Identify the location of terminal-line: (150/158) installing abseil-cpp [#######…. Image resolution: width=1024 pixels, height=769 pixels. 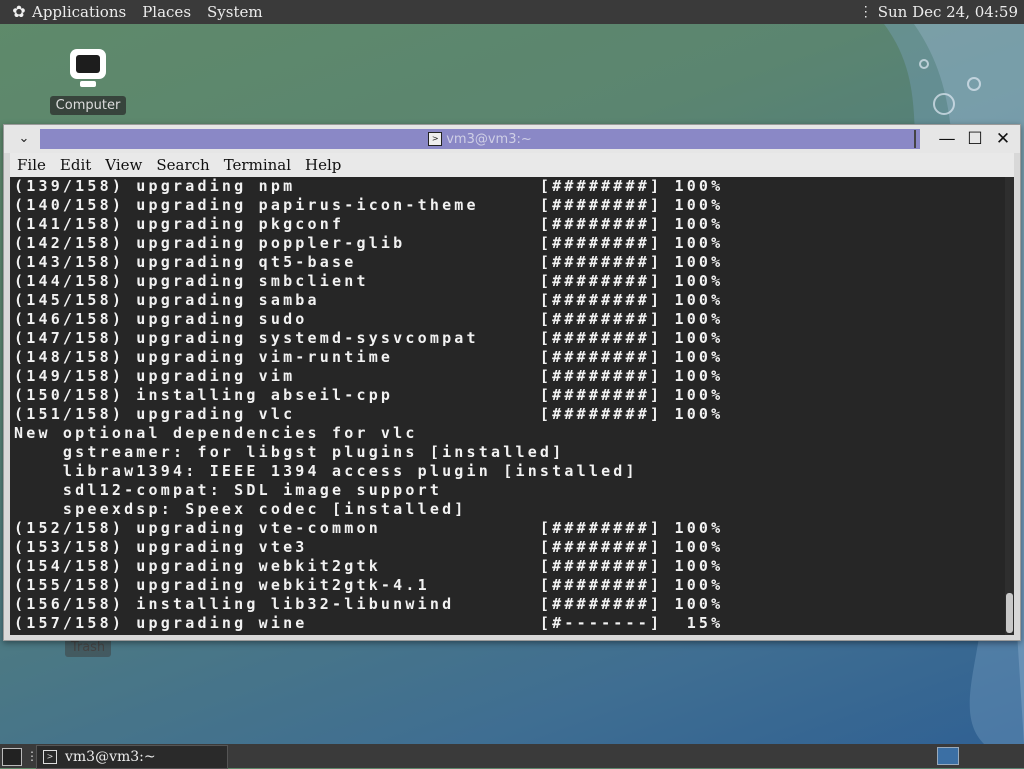
(369, 395).